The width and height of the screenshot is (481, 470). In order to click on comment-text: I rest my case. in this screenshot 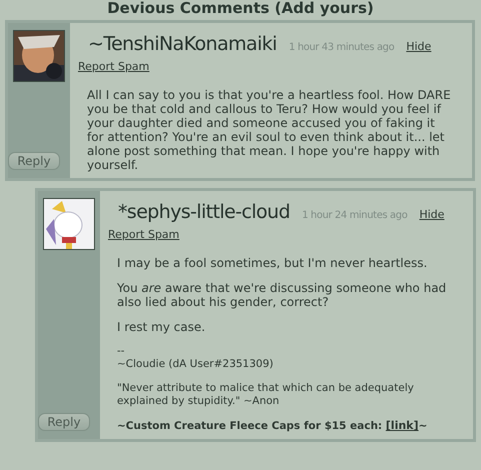, I will do `click(161, 327)`.